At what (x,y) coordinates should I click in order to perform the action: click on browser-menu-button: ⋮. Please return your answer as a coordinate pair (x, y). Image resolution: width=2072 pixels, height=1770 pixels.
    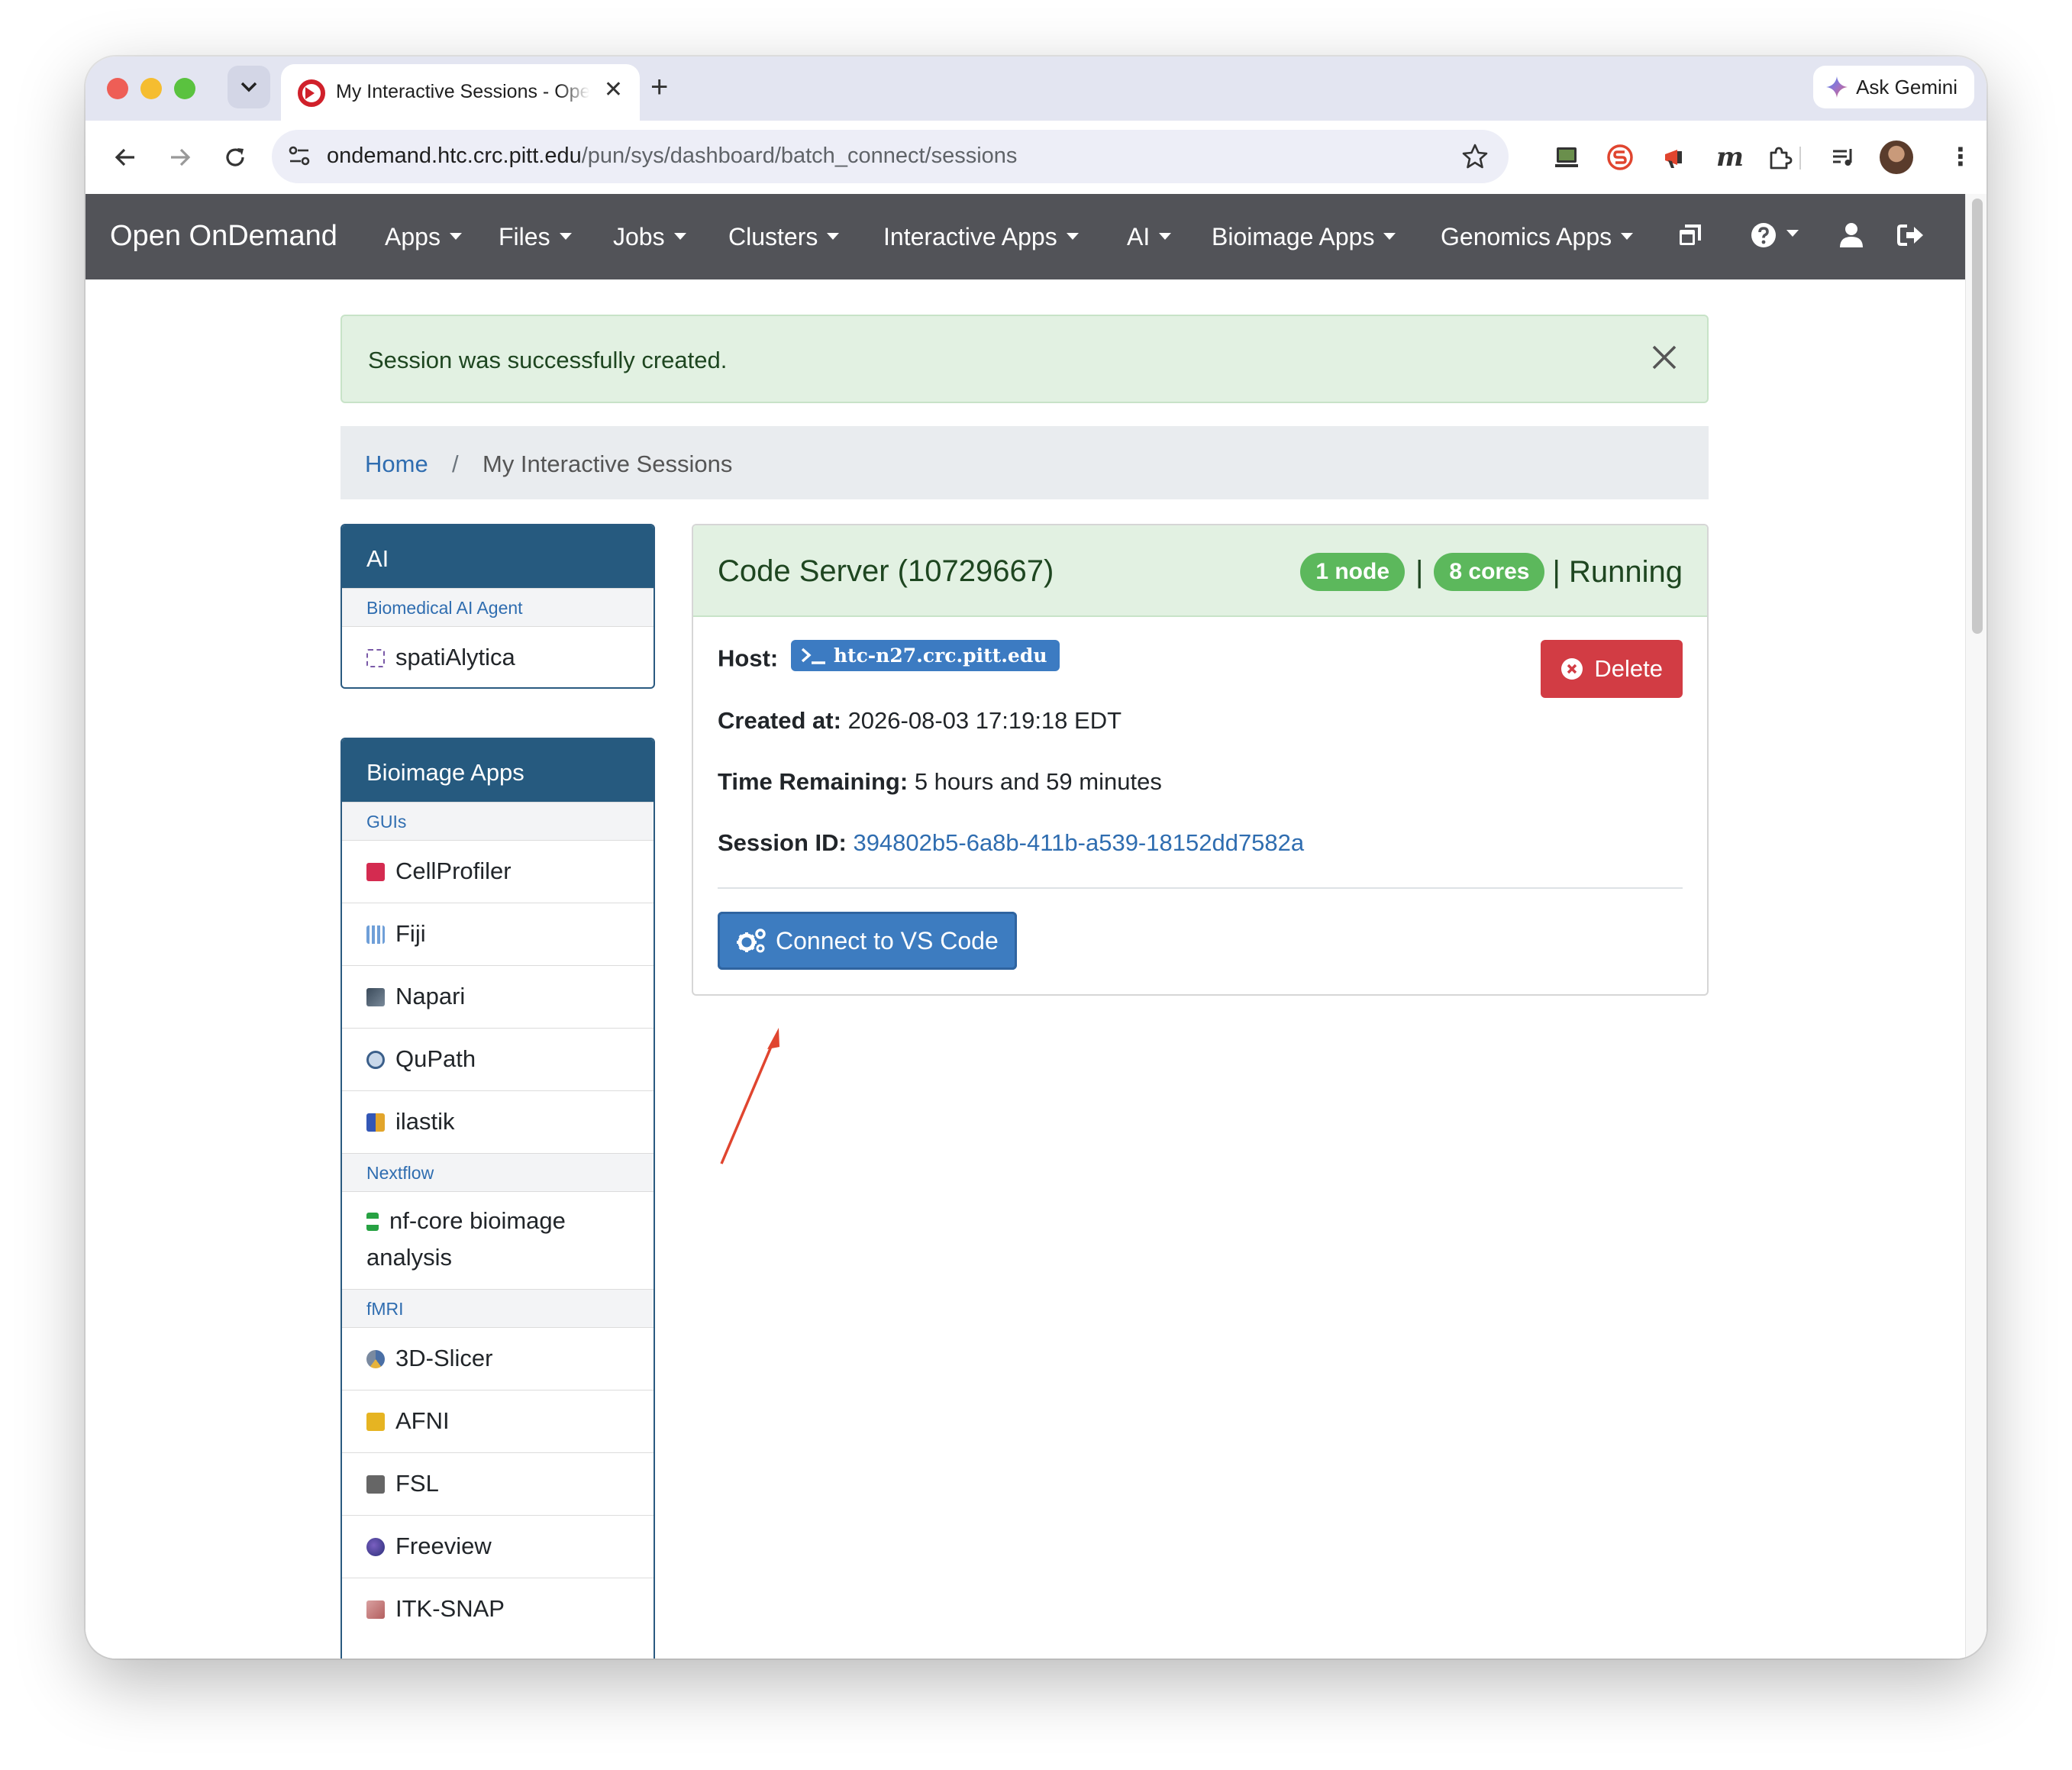
    Looking at the image, I should click on (1960, 156).